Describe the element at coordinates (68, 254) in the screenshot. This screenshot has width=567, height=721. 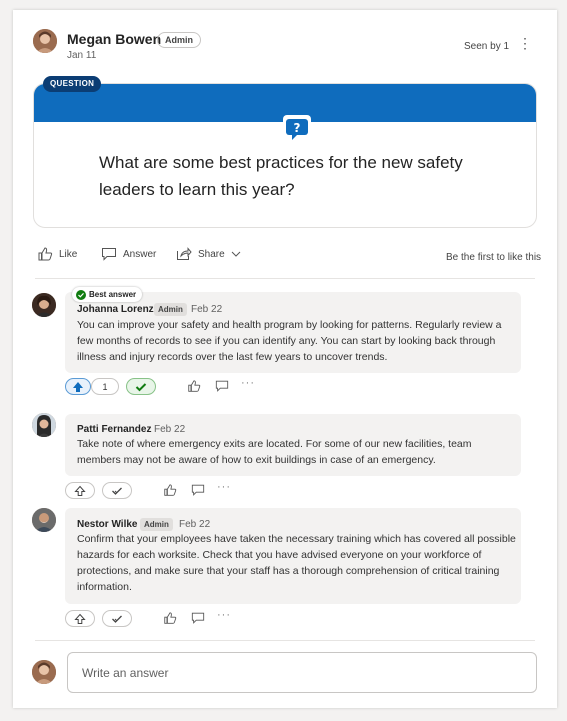
I see `like-label: Like` at that location.